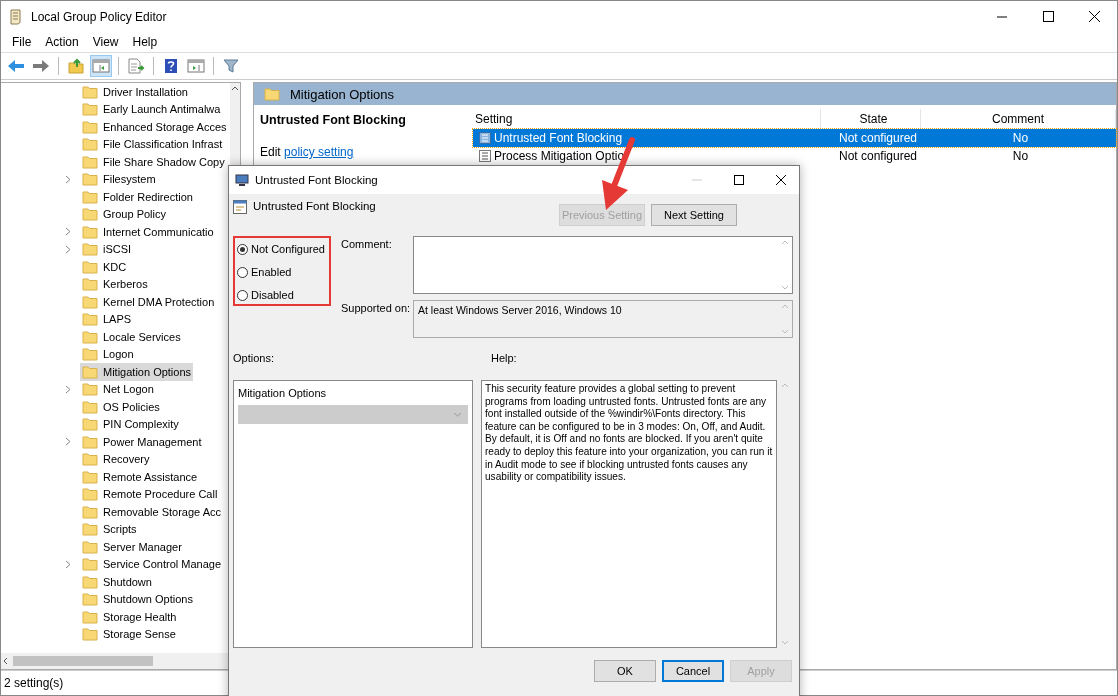 Image resolution: width=1118 pixels, height=696 pixels. I want to click on tree-item: Scripts, so click(109, 529).